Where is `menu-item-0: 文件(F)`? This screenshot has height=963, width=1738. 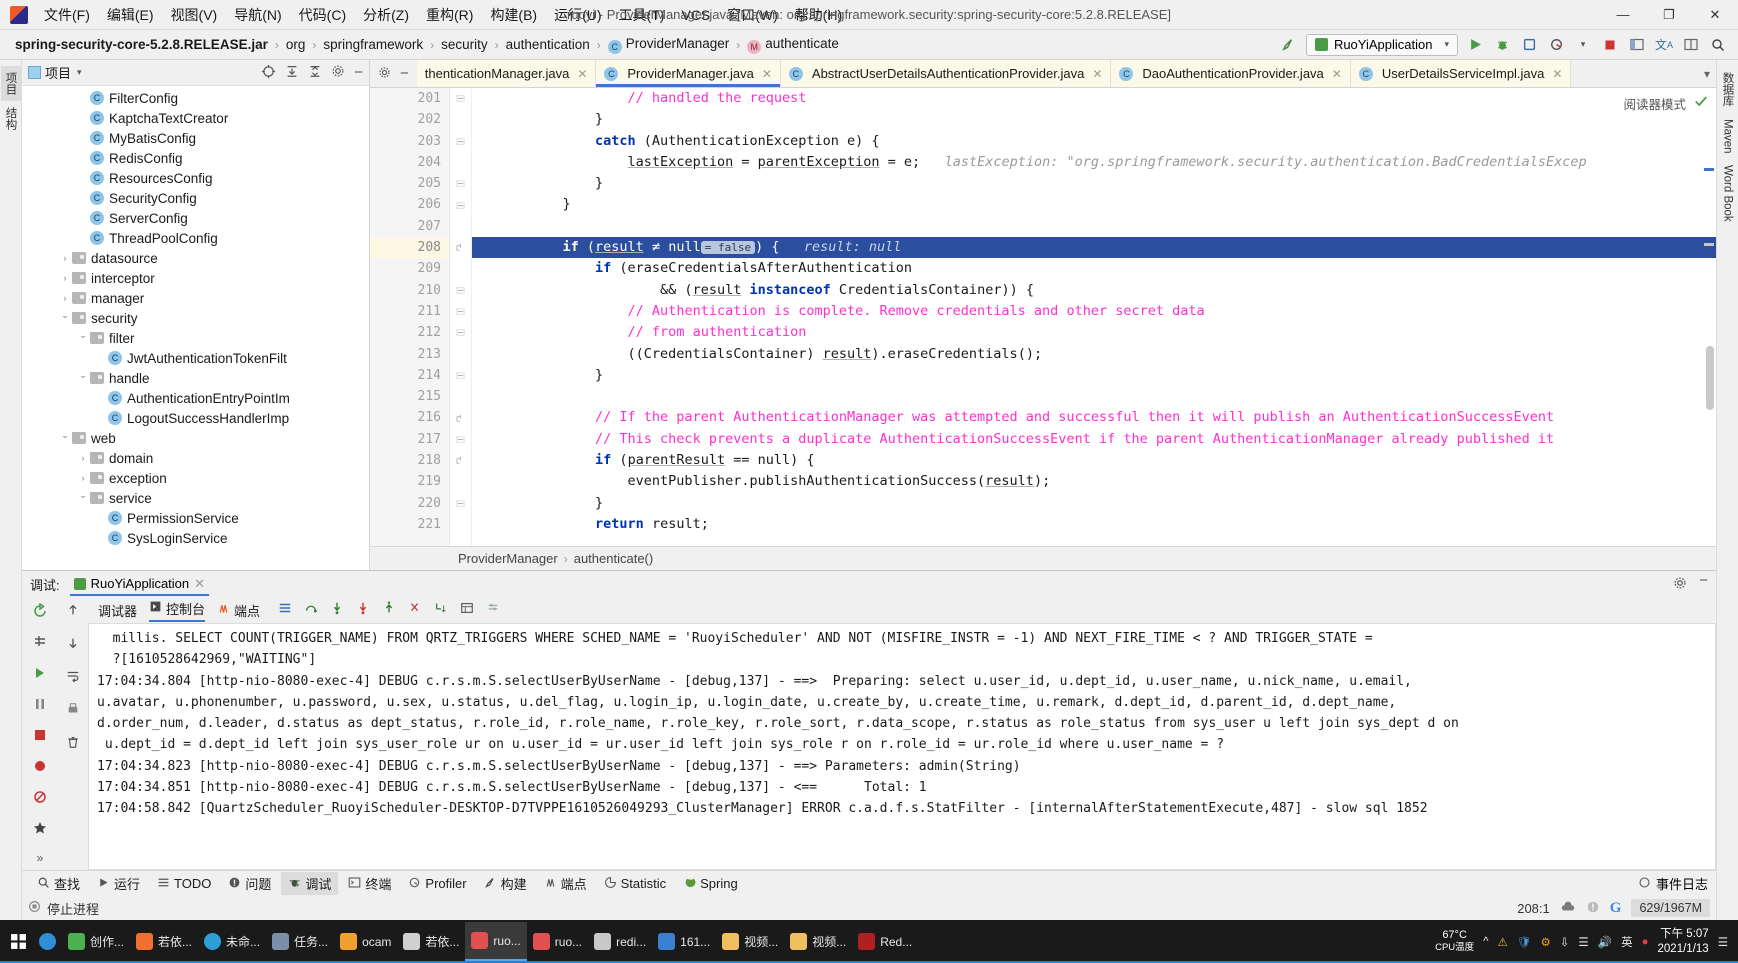
menu-item-0: 文件(F) is located at coordinates (67, 15).